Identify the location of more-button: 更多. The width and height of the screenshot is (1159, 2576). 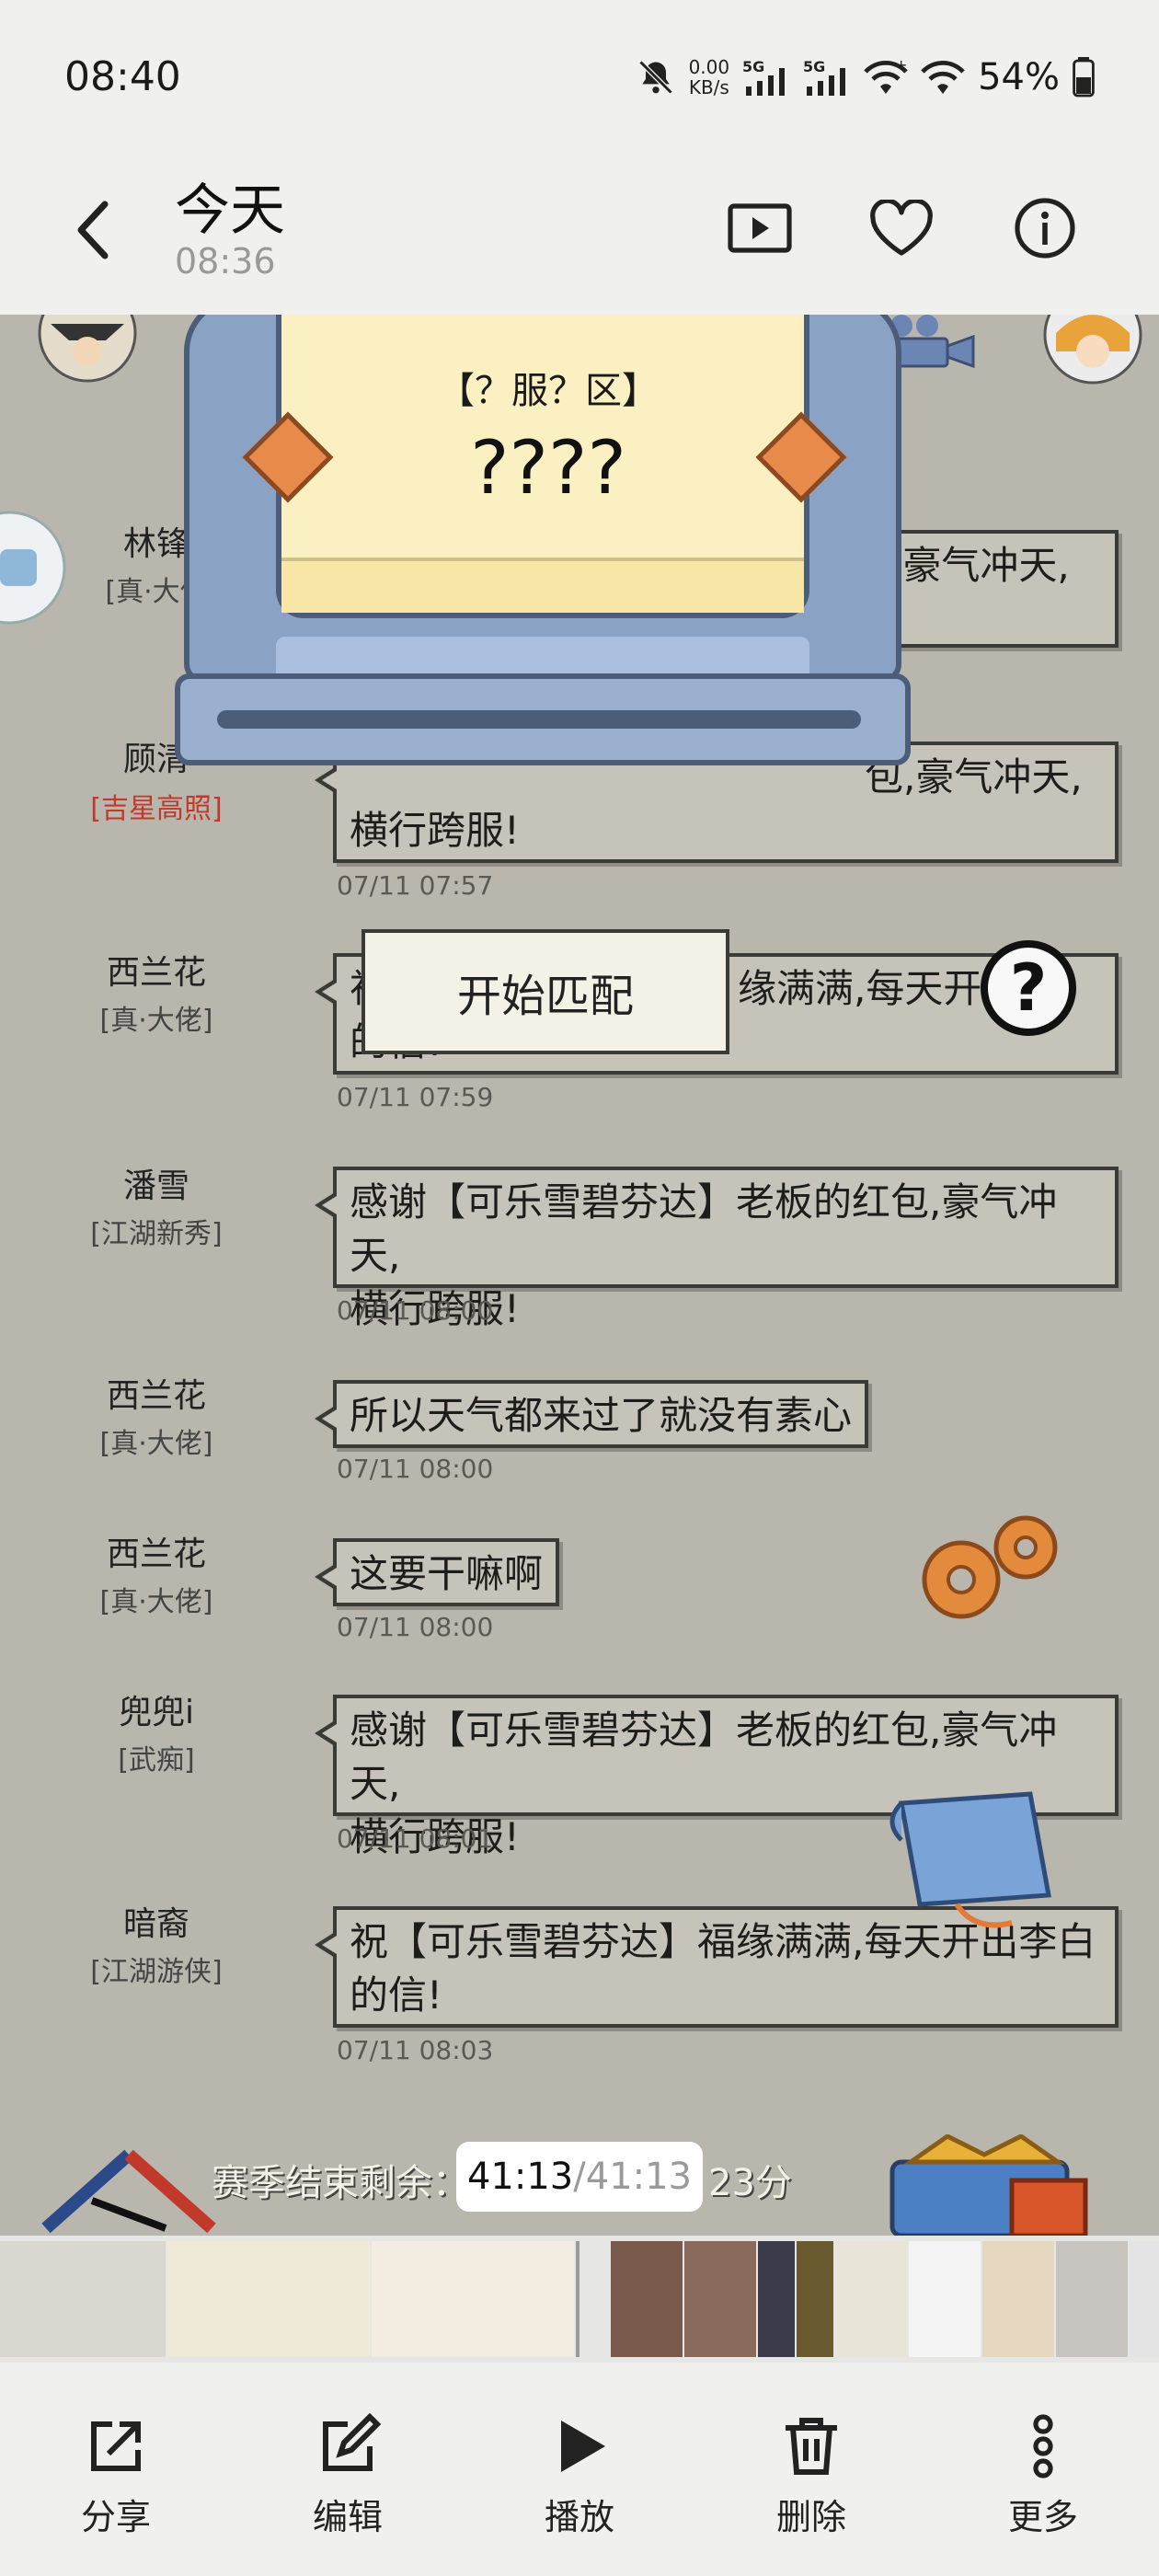
(1043, 2476).